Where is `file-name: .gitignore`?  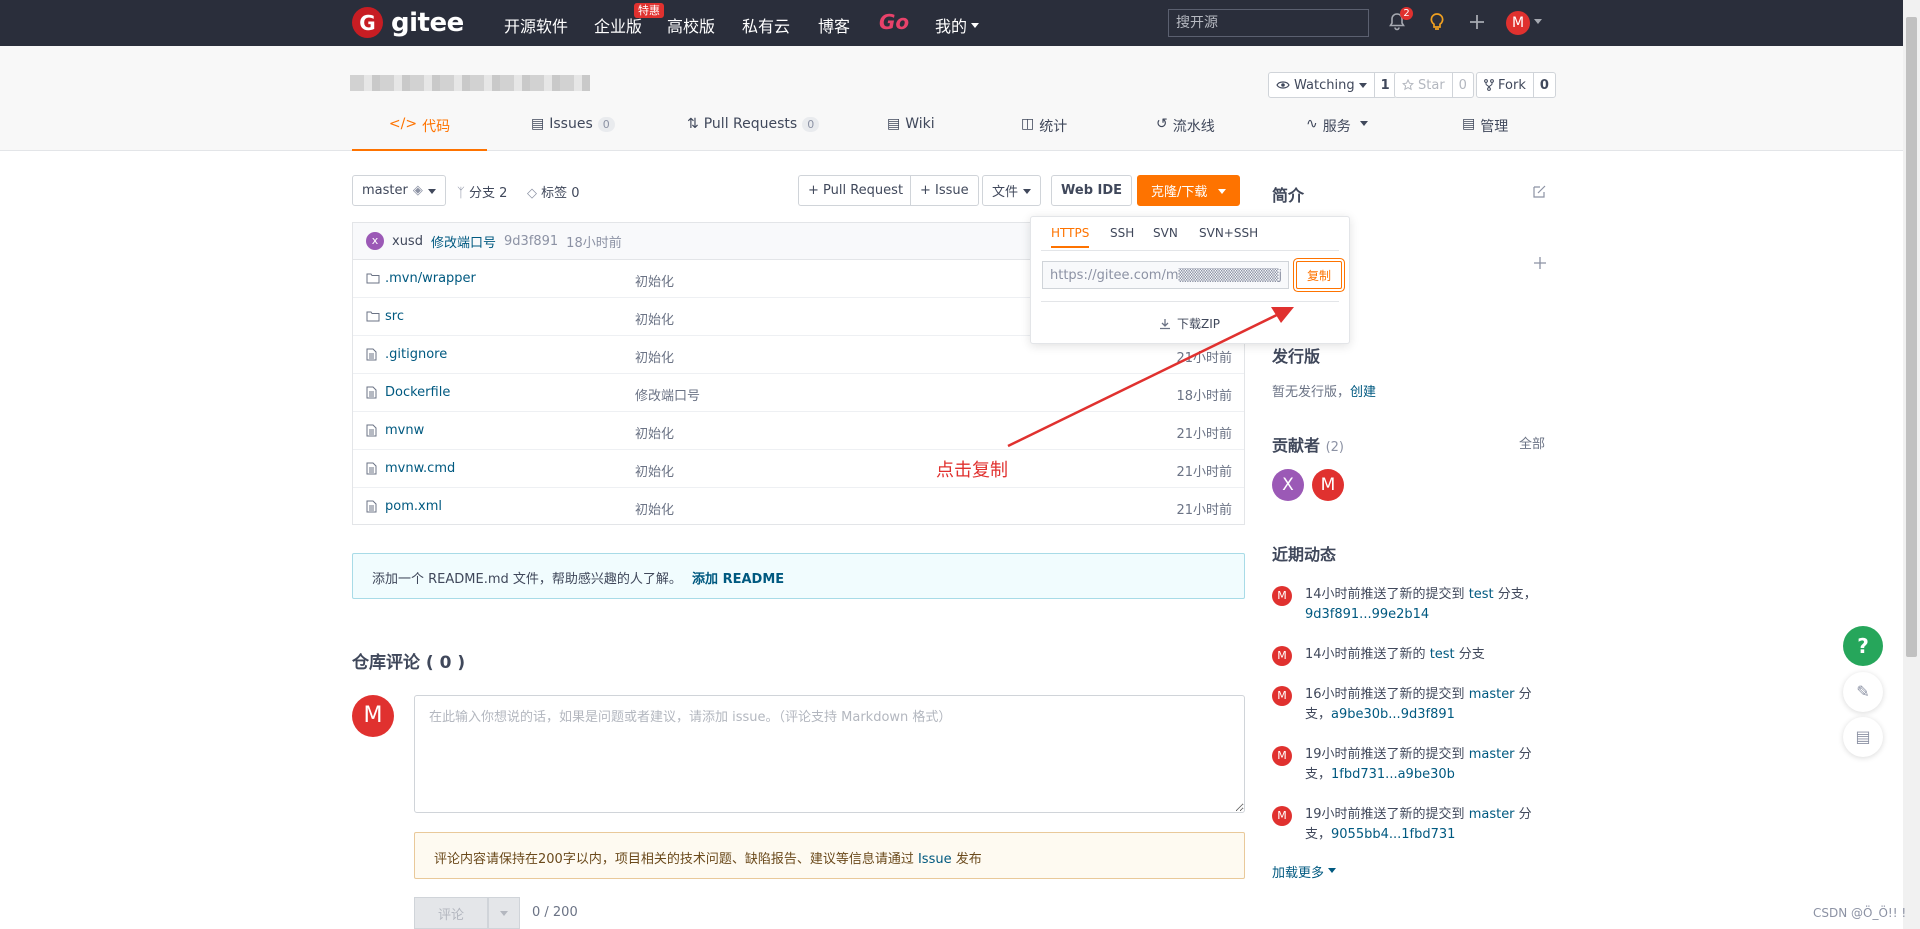 file-name: .gitignore is located at coordinates (416, 354).